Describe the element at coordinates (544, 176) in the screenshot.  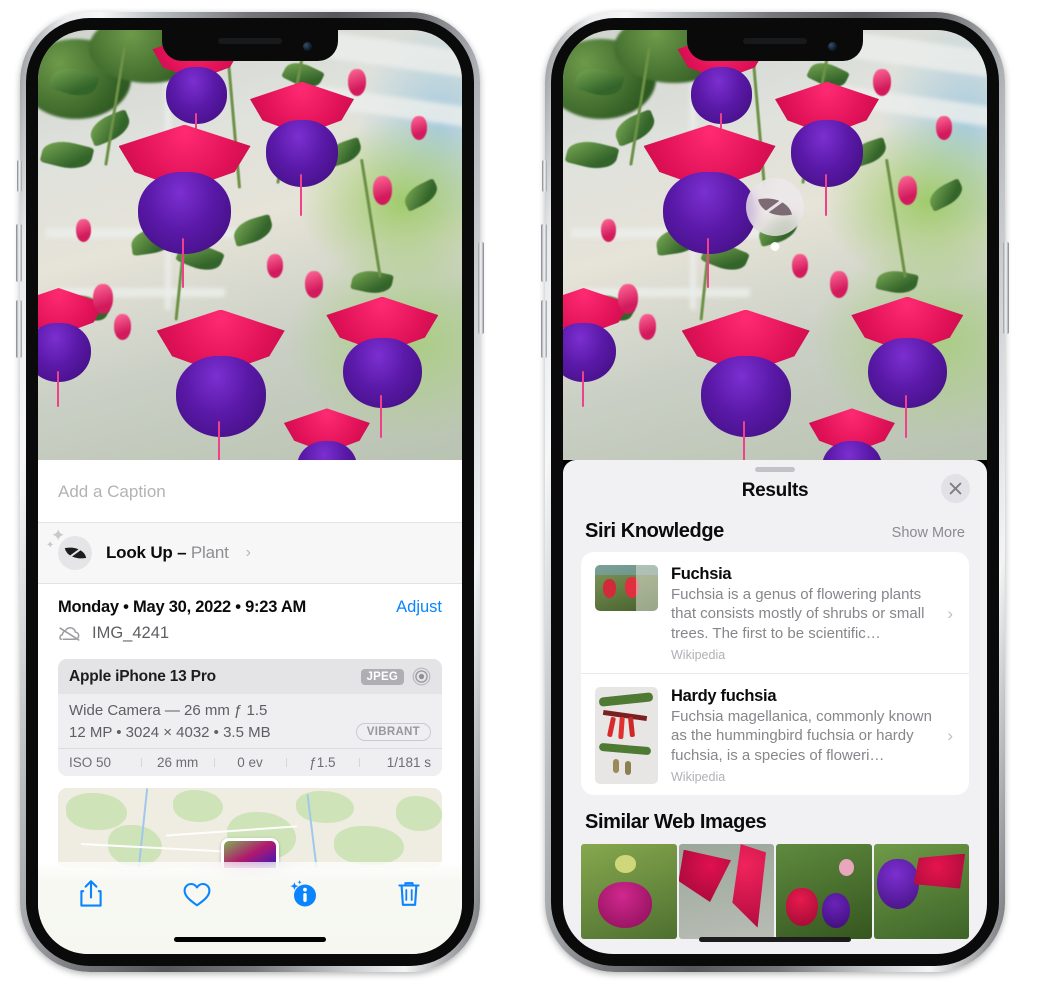
I see `mute-switch-right` at that location.